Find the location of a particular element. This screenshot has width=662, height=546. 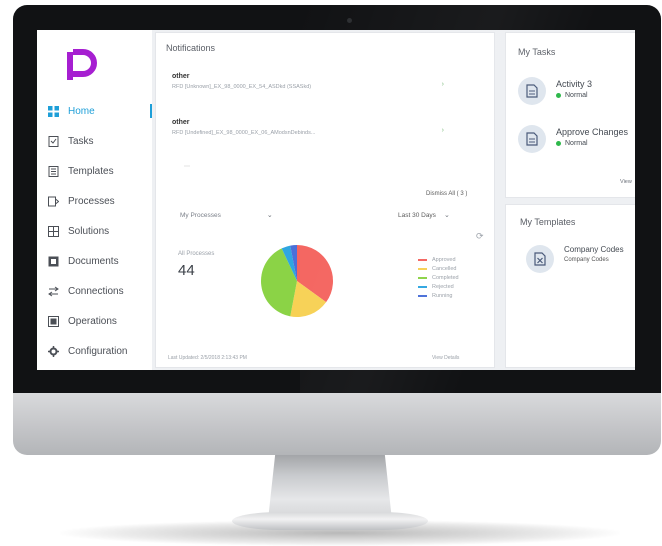

period-filter-select: Last 30 Days ⌄ is located at coordinates (424, 215).